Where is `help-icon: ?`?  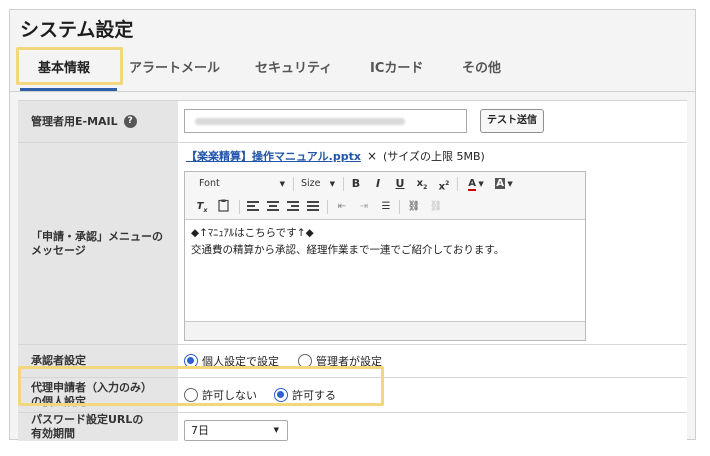
help-icon: ? is located at coordinates (130, 121).